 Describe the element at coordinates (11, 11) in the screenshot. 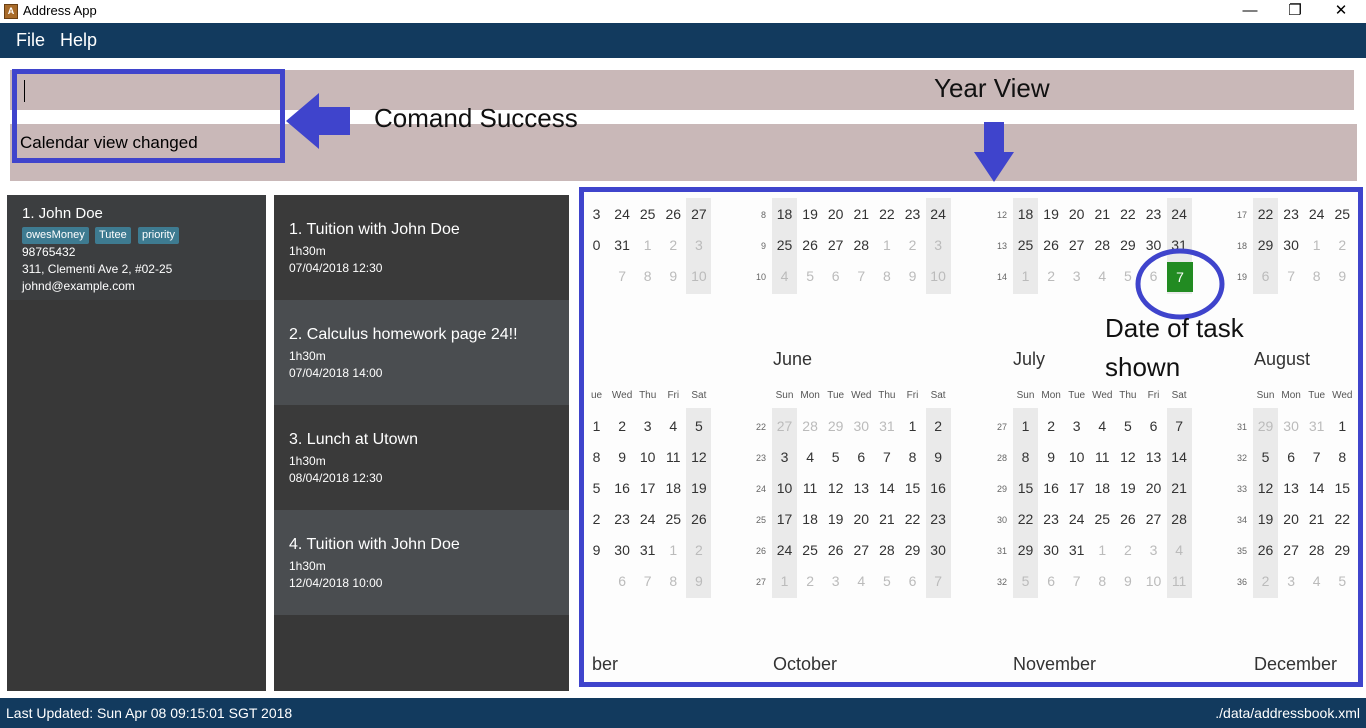

I see `app-icon: A` at that location.